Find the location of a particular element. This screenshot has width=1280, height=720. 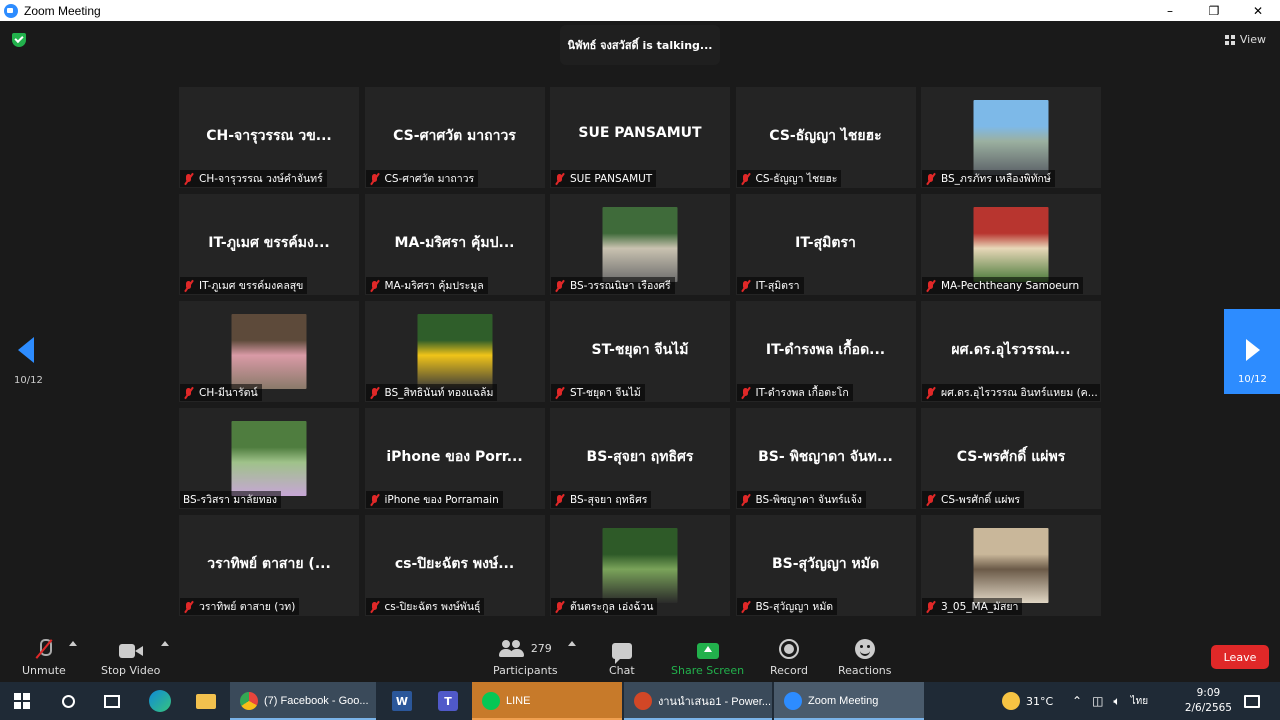

stop-video-button: Stop Video is located at coordinates (130, 657).